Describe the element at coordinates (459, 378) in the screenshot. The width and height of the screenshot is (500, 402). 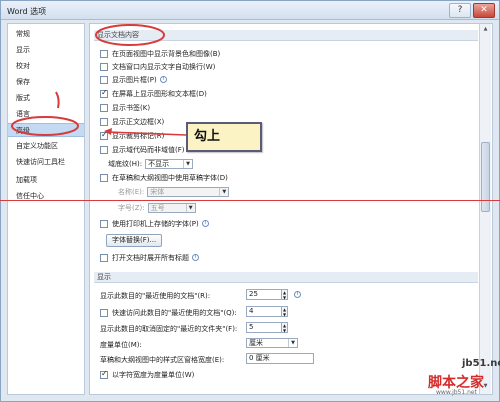
I see `watermark-logo: jb51.net 脚本之家 www.jb51.net` at that location.